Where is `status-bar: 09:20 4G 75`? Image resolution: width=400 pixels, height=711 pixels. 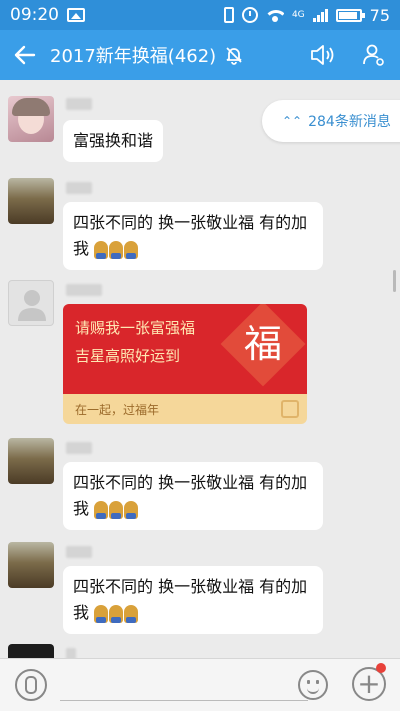
status-bar: 09:20 4G 75 is located at coordinates (200, 15).